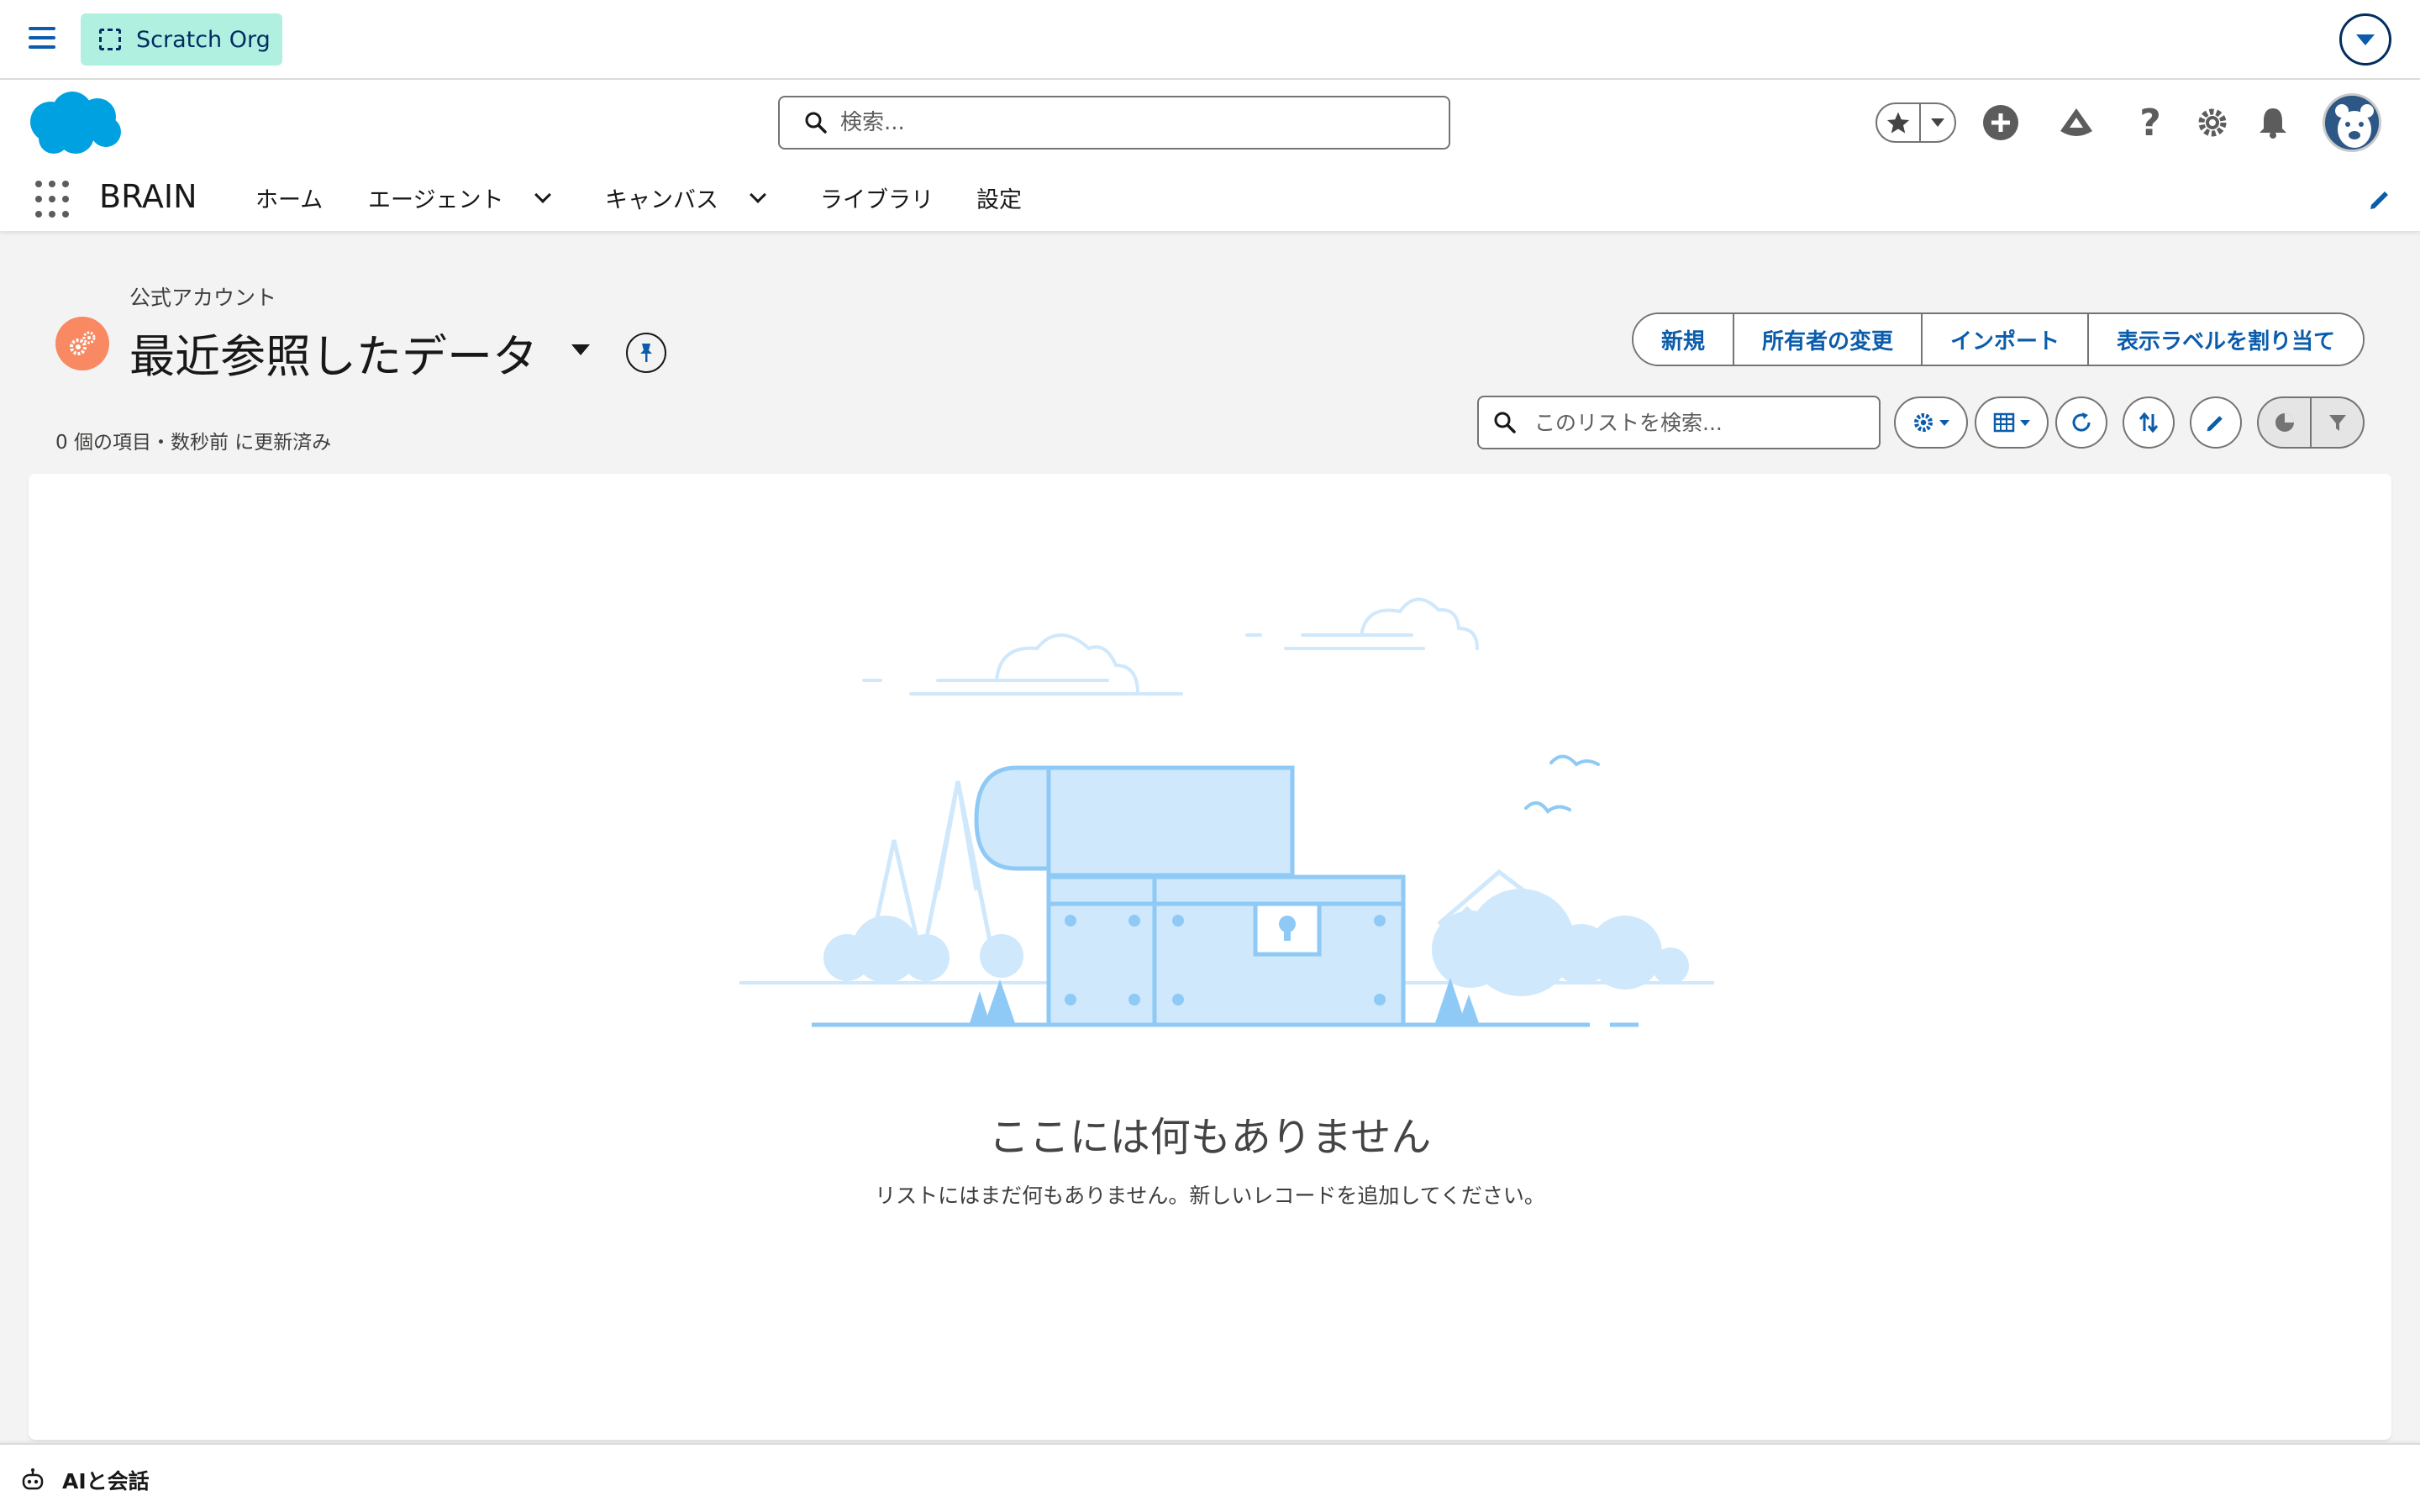  Describe the element at coordinates (193, 443) in the screenshot. I see `list-status-text: 0 個の項目・数秒前 に更新済み` at that location.